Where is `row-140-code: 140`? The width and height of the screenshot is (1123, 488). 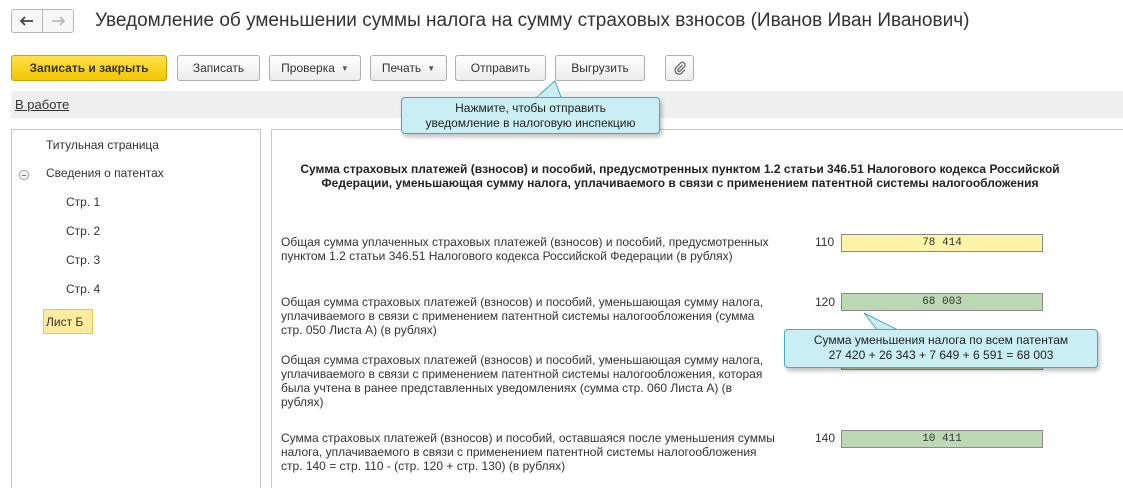 row-140-code: 140 is located at coordinates (825, 438).